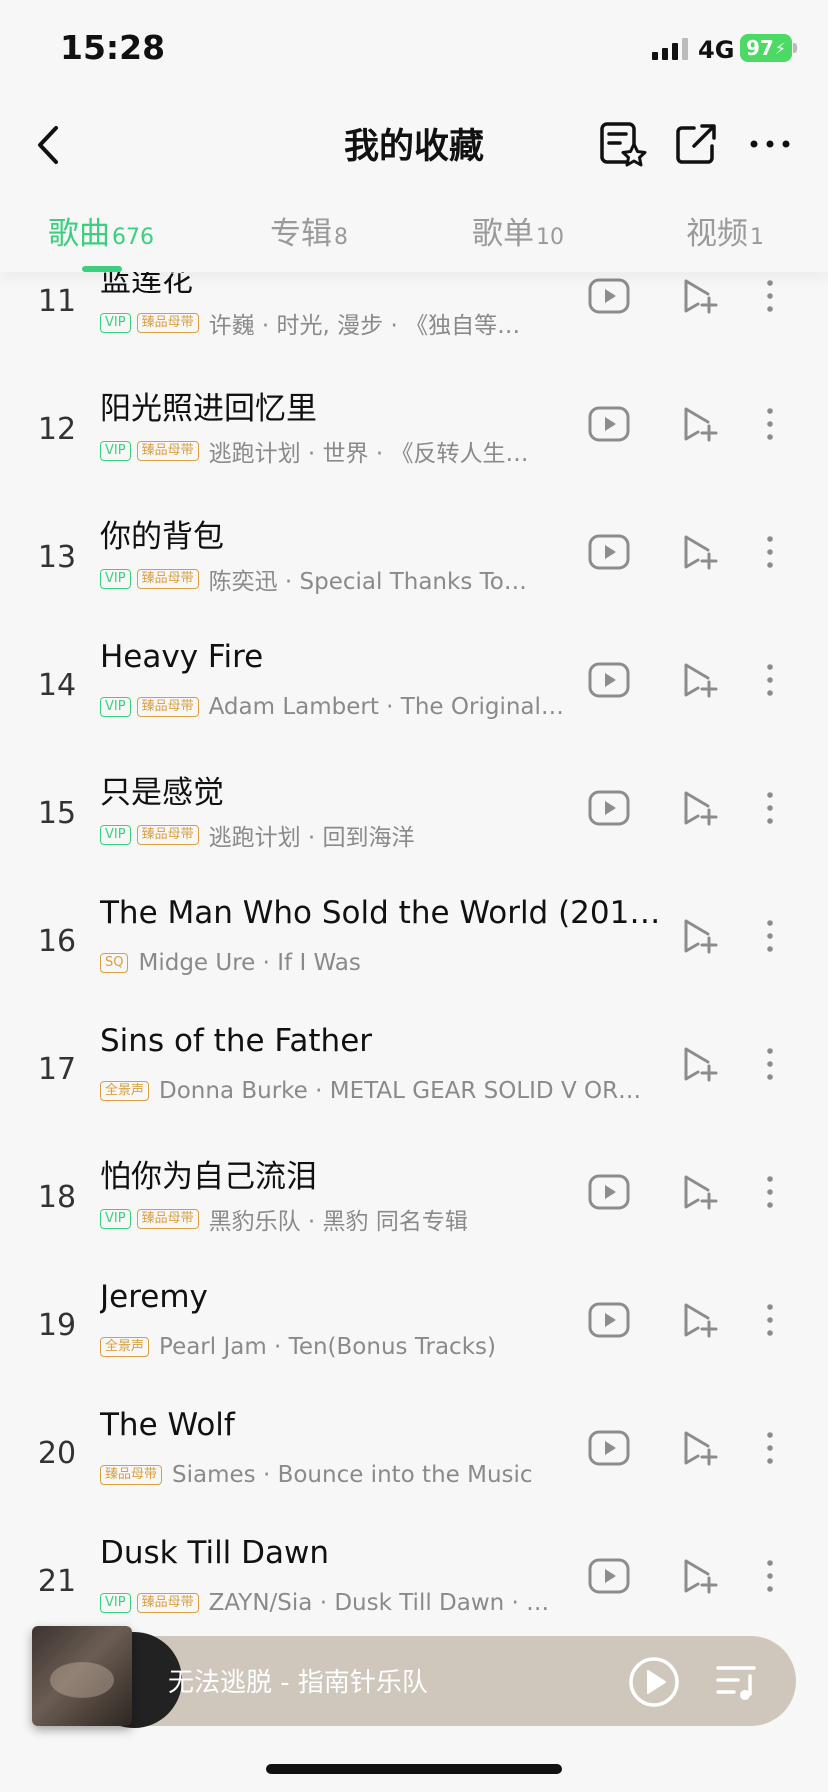 This screenshot has width=828, height=1792. Describe the element at coordinates (57, 1581) in the screenshot. I see `song-number: 21` at that location.